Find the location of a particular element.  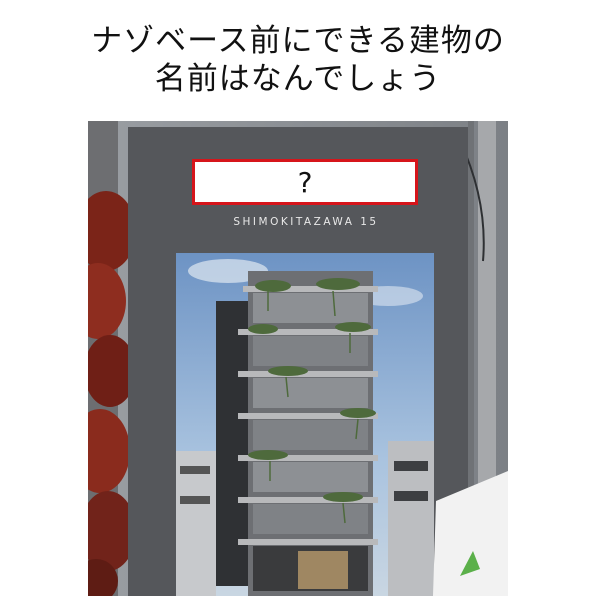

question-title-line2: 名前はなんでしょう is located at coordinates (298, 79).